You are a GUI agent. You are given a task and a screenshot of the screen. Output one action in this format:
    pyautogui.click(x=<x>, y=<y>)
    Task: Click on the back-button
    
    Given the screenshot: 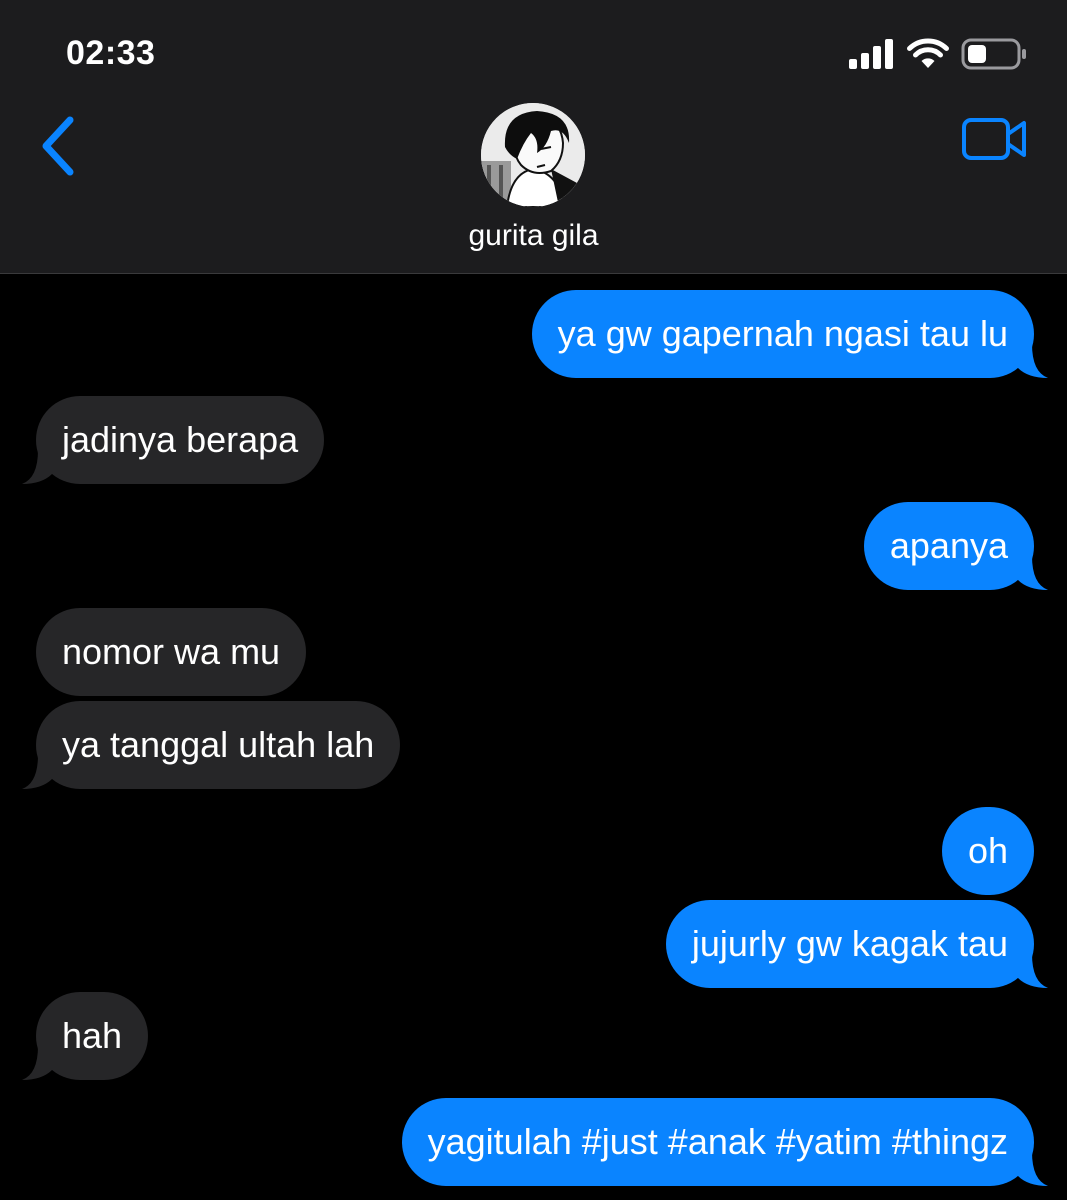 What is the action you would take?
    pyautogui.click(x=61, y=147)
    